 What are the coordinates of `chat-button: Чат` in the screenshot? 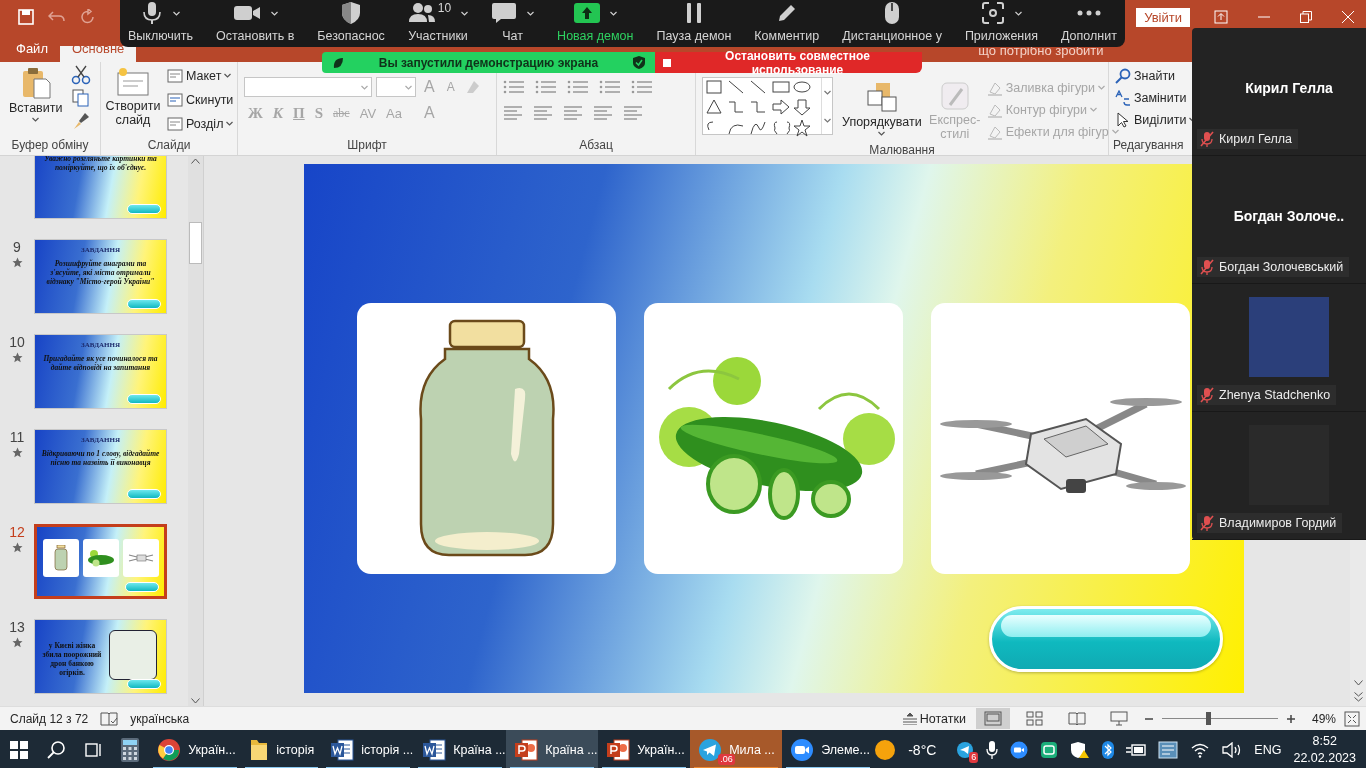 It's located at (513, 23).